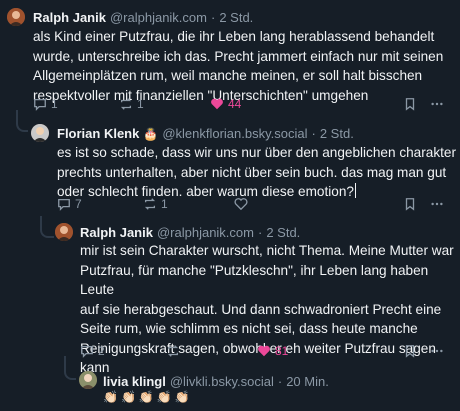  I want to click on post-actions: 1 1 44, so click(243, 105).